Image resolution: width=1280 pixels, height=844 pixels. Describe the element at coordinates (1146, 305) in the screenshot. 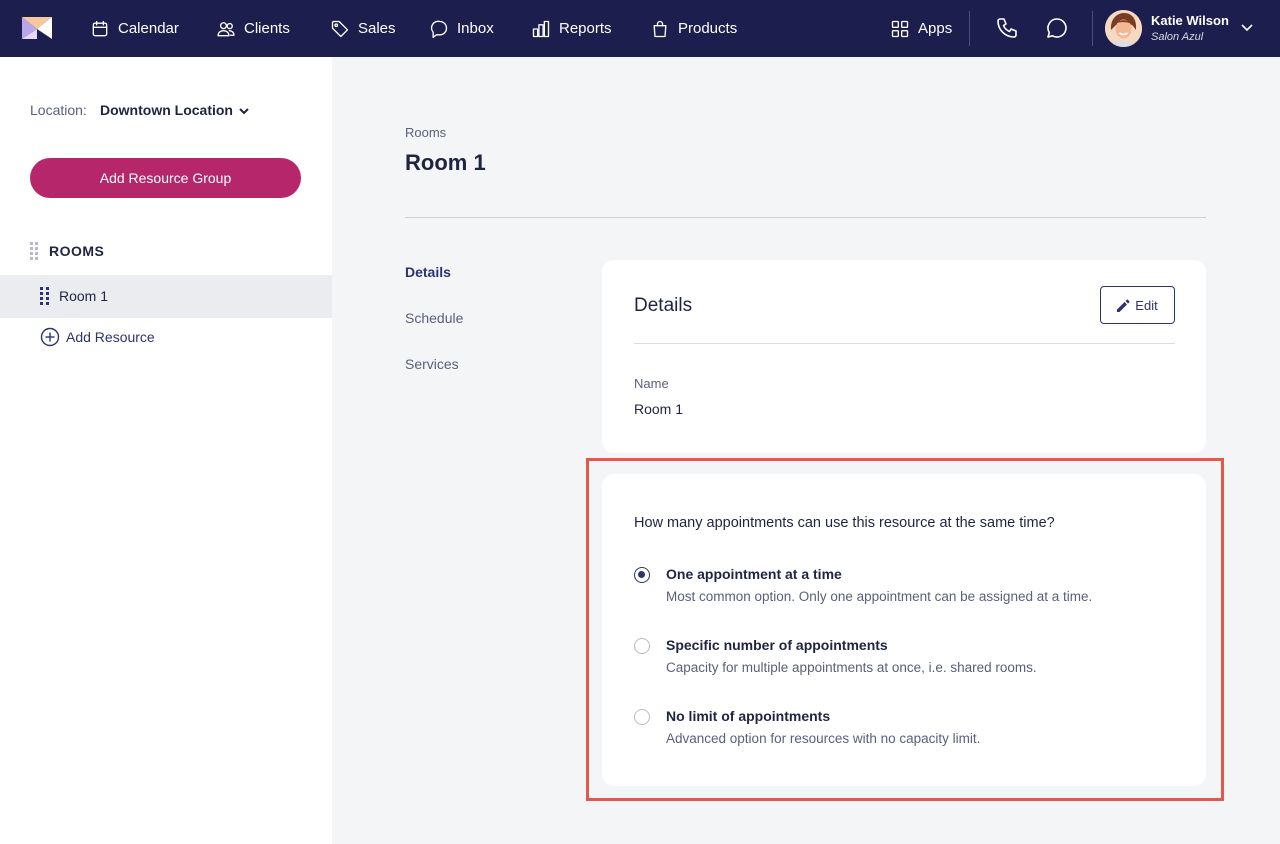

I see `edit-button-label: Edit` at that location.